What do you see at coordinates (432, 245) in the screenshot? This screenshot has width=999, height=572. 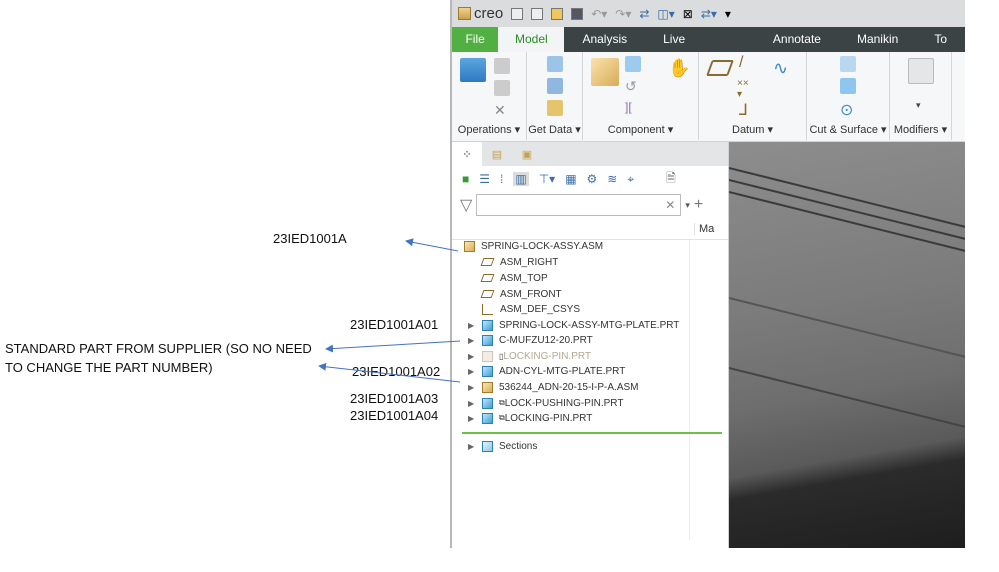 I see `arrow-to-assembly` at bounding box center [432, 245].